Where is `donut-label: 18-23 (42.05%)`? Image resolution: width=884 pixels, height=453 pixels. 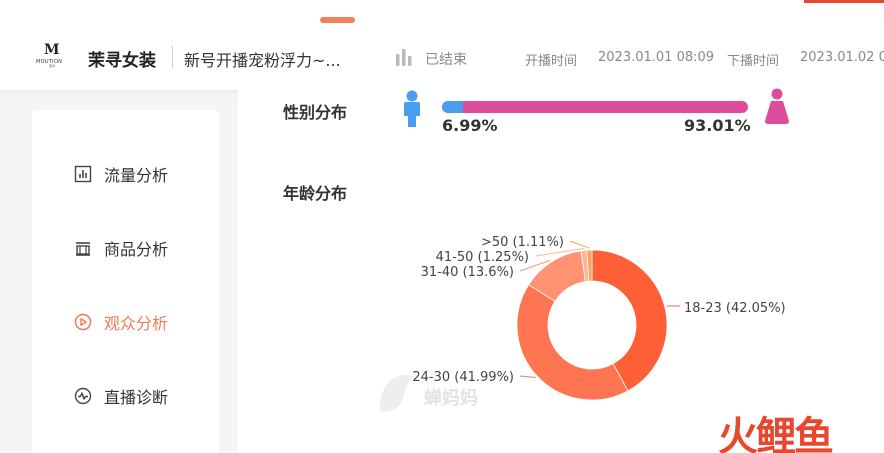 donut-label: 18-23 (42.05%) is located at coordinates (735, 308).